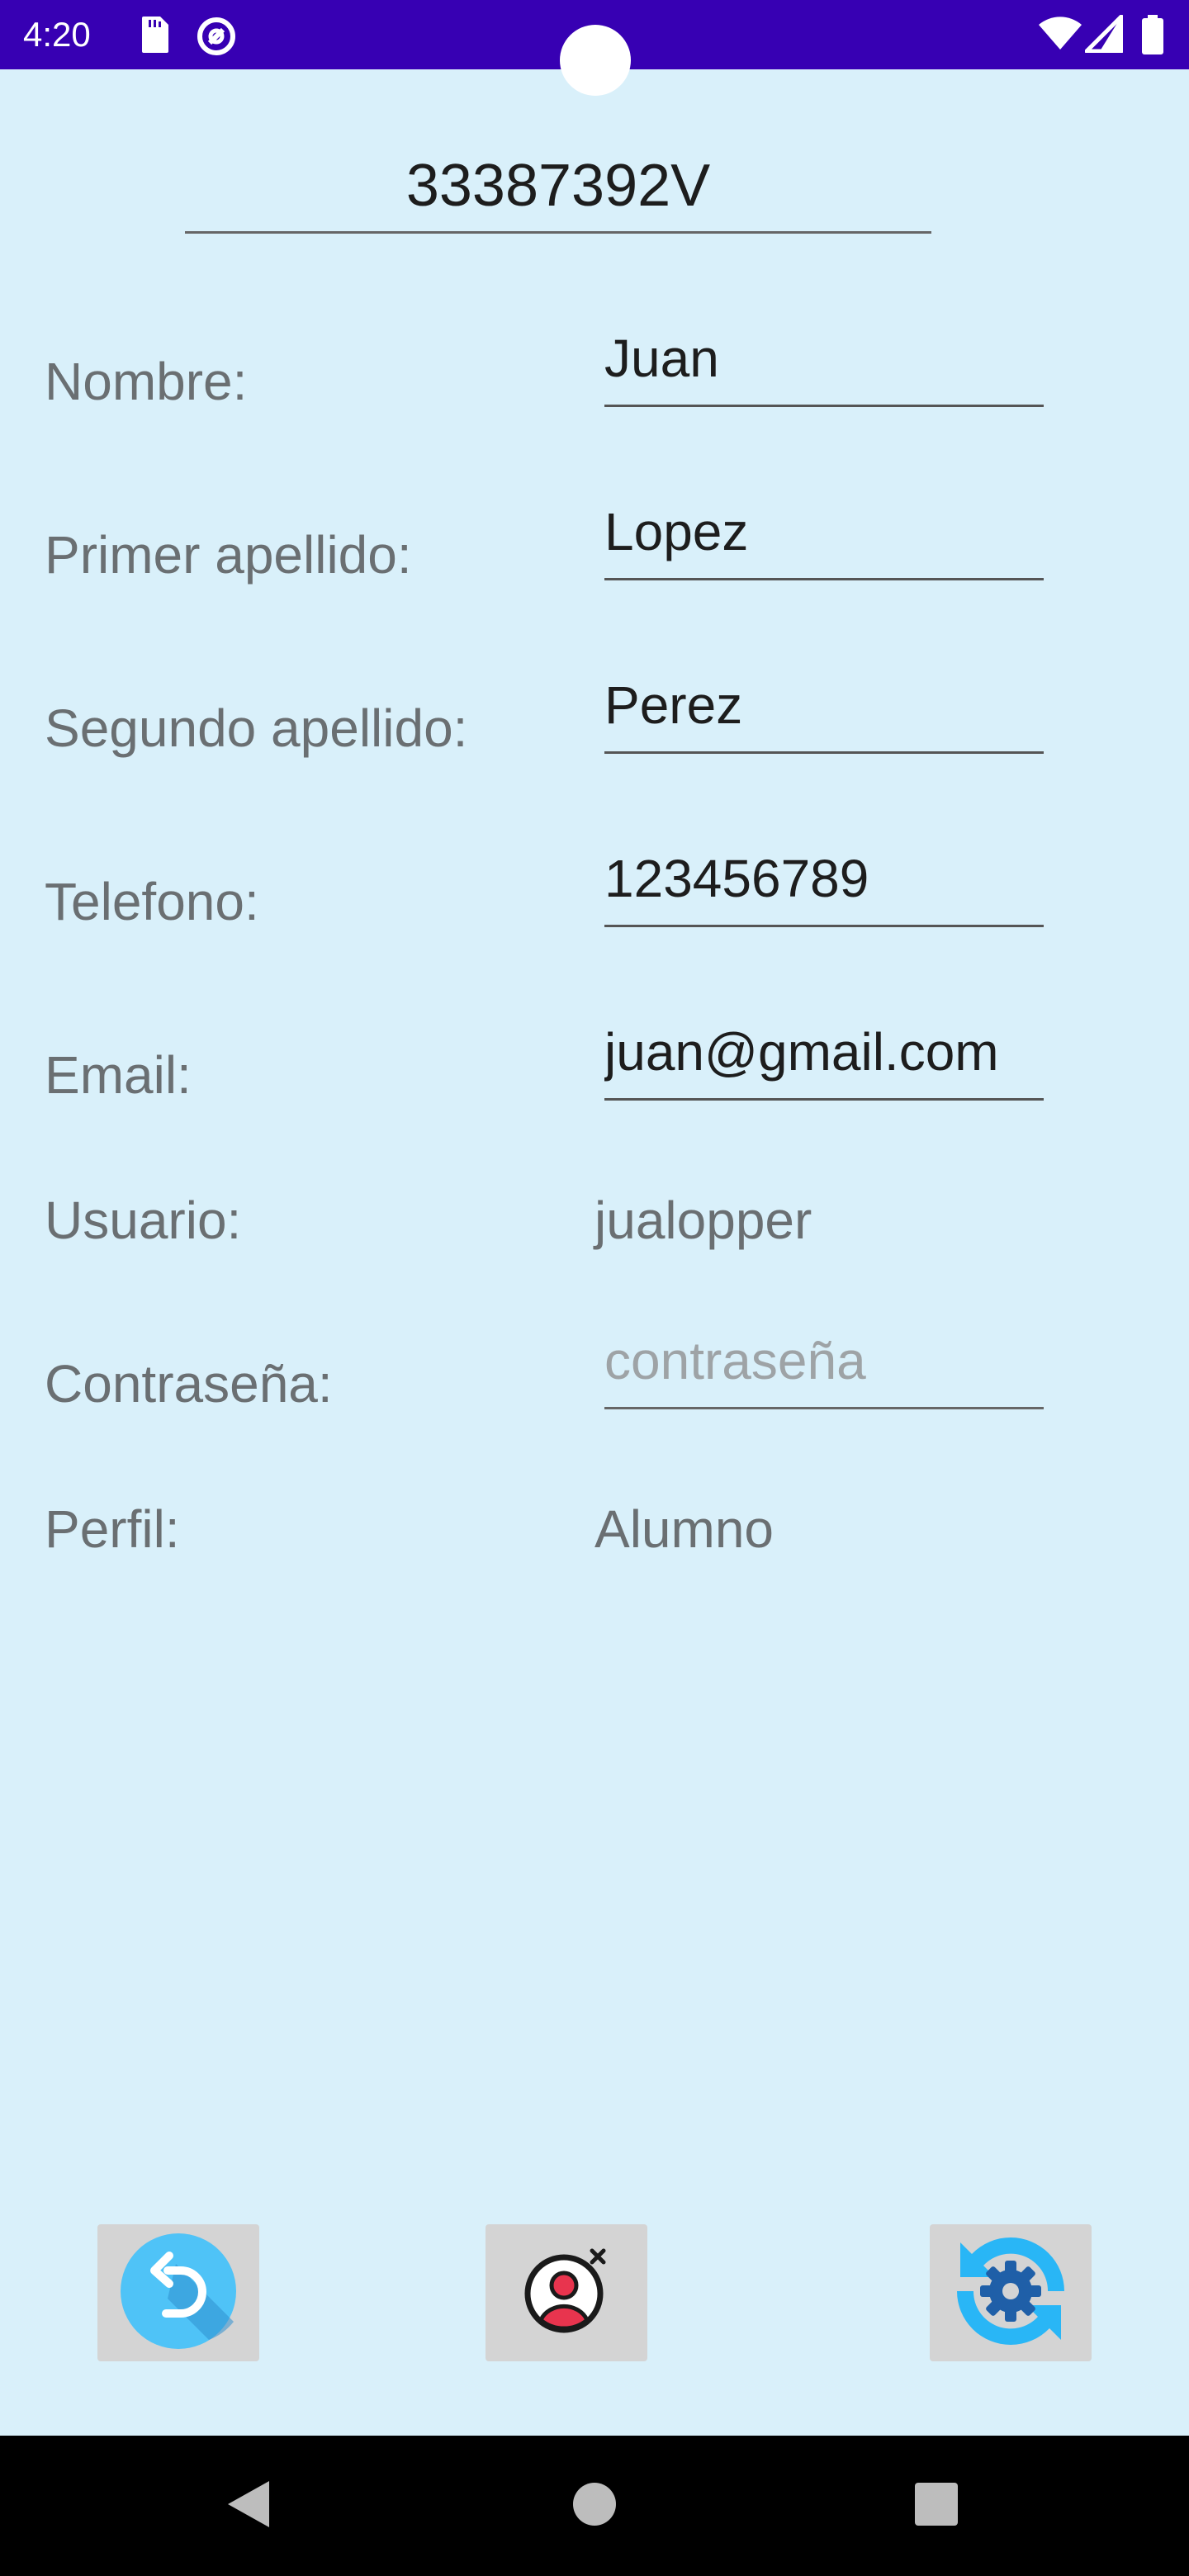  Describe the element at coordinates (1060, 35) in the screenshot. I see `wifi-icon` at that location.